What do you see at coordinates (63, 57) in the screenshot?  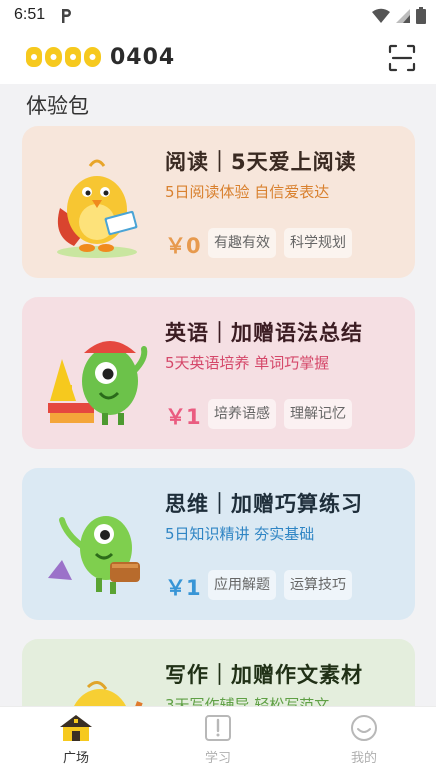 I see `logo-blocks-icon` at bounding box center [63, 57].